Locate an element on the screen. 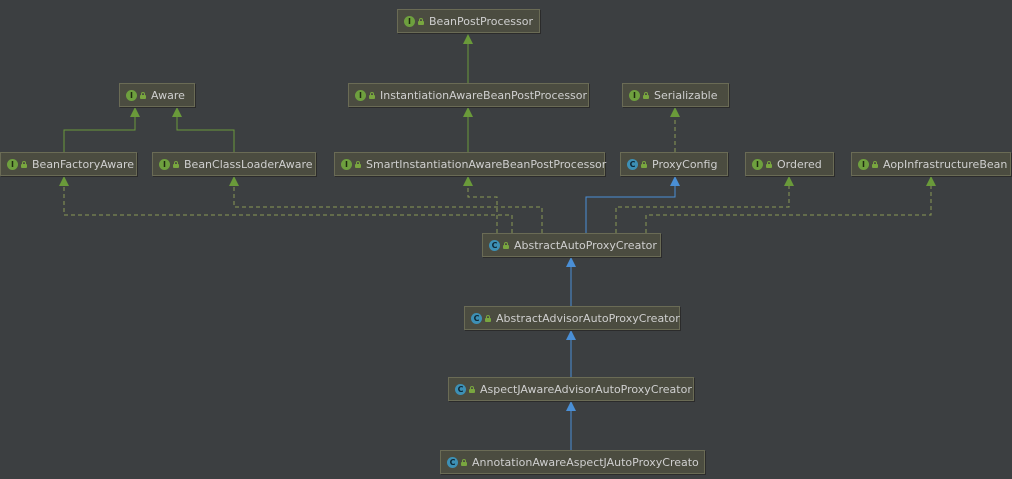 This screenshot has width=1012, height=479. uml-node-aware: I Aware is located at coordinates (157, 95).